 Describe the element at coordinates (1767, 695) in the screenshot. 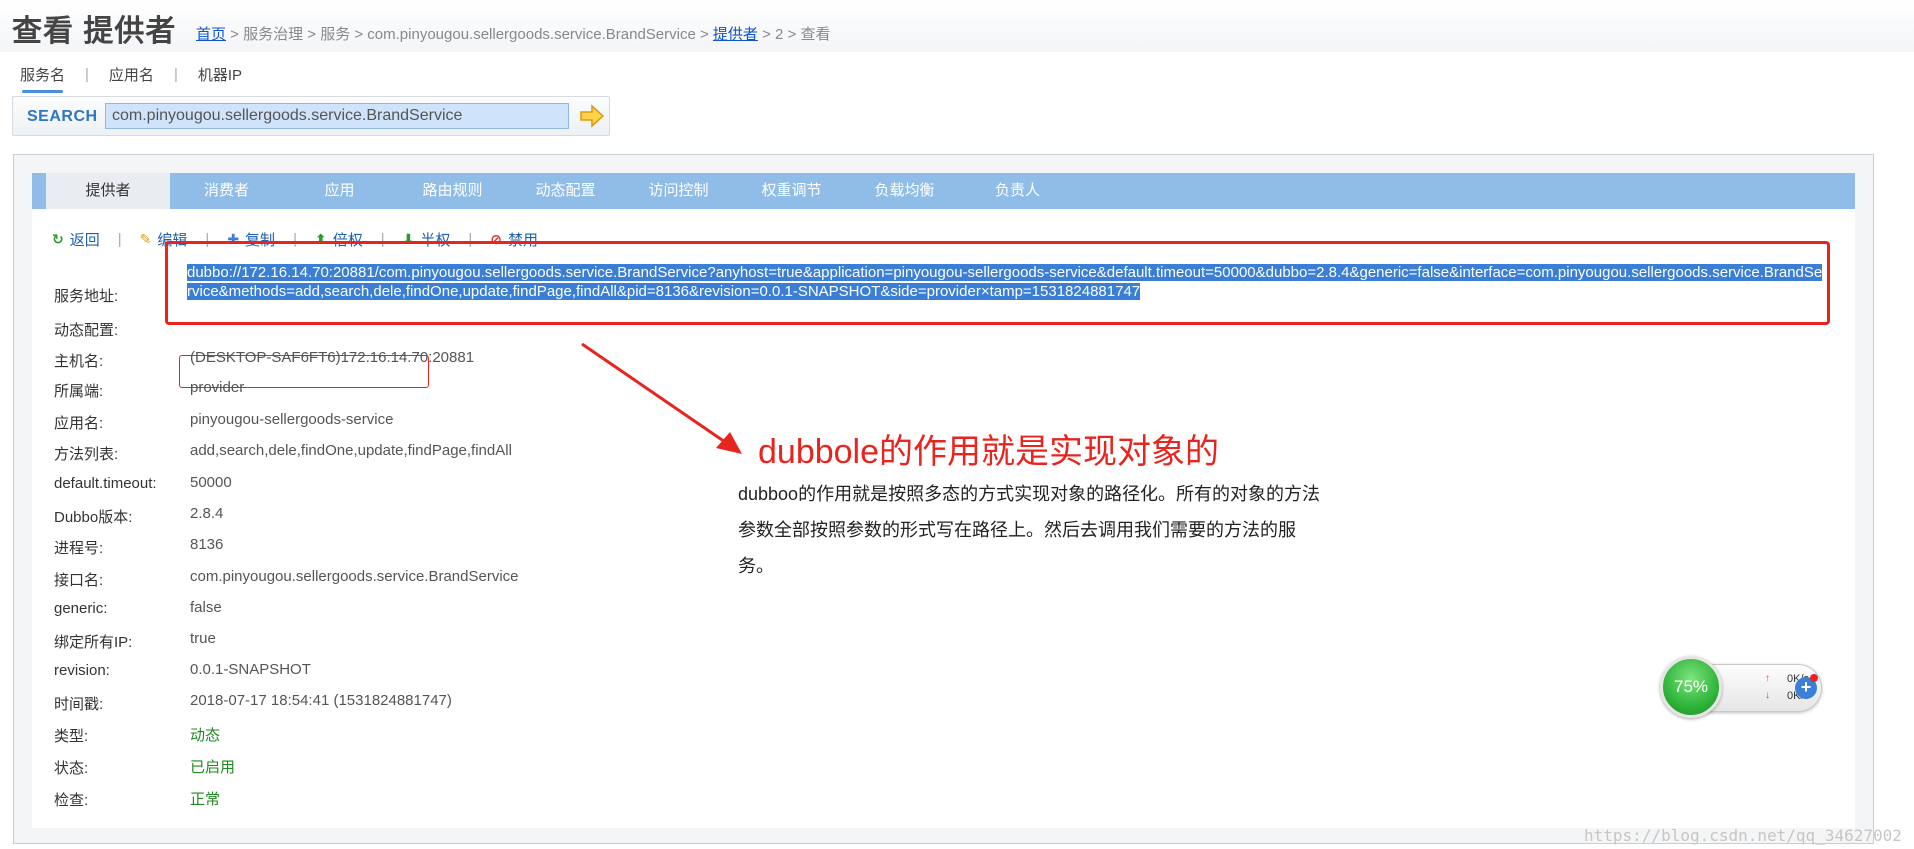

I see `download-arrow-icon: ↓` at that location.